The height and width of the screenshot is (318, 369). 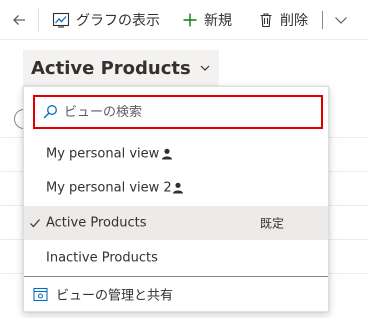 What do you see at coordinates (266, 20) in the screenshot?
I see `trash-icon` at bounding box center [266, 20].